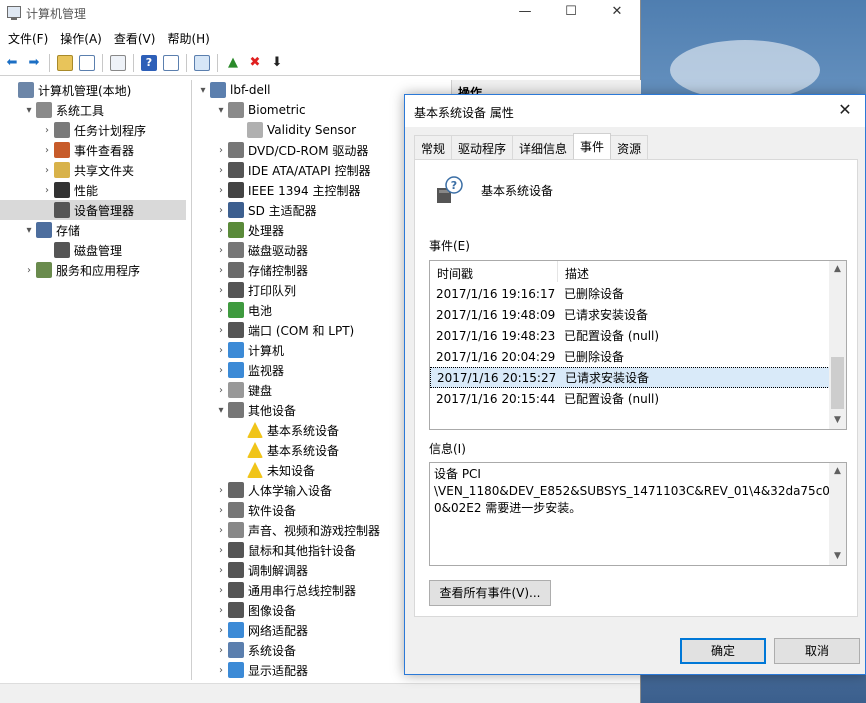 Image resolution: width=866 pixels, height=703 pixels. What do you see at coordinates (635, 111) in the screenshot?
I see `dialog-title-bar: 基本系统设备 属性 ✕` at bounding box center [635, 111].